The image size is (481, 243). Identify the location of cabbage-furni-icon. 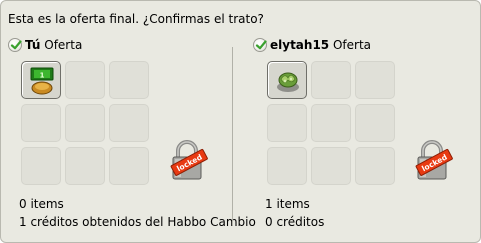
(288, 82).